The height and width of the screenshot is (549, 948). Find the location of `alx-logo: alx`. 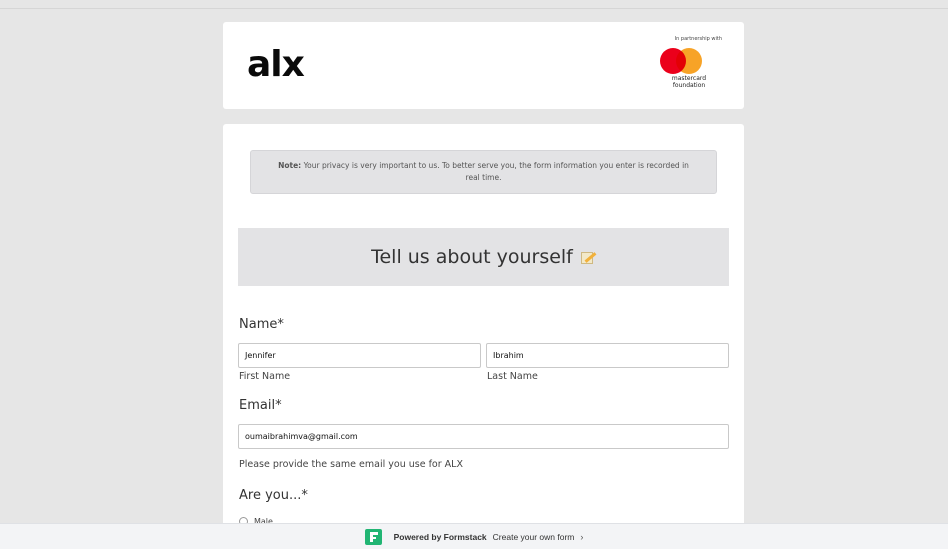

alx-logo: alx is located at coordinates (276, 64).